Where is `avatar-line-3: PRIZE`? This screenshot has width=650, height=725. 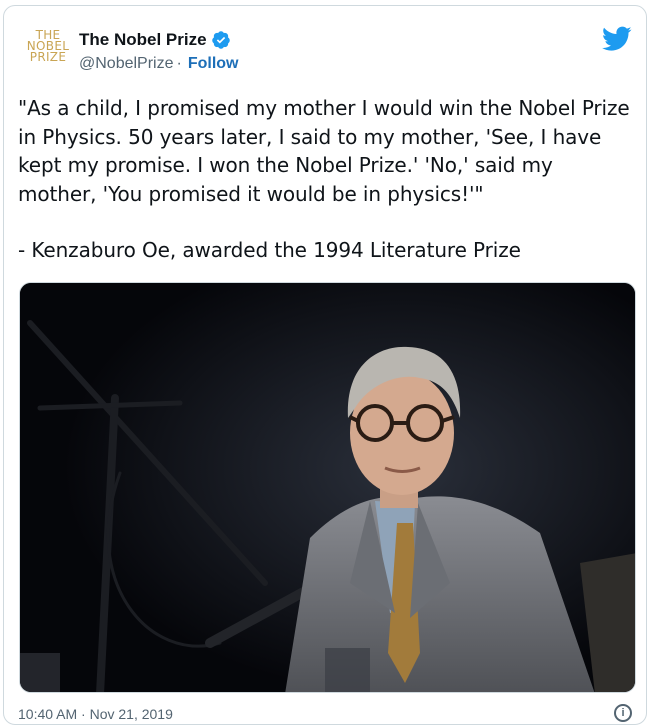 avatar-line-3: PRIZE is located at coordinates (48, 57).